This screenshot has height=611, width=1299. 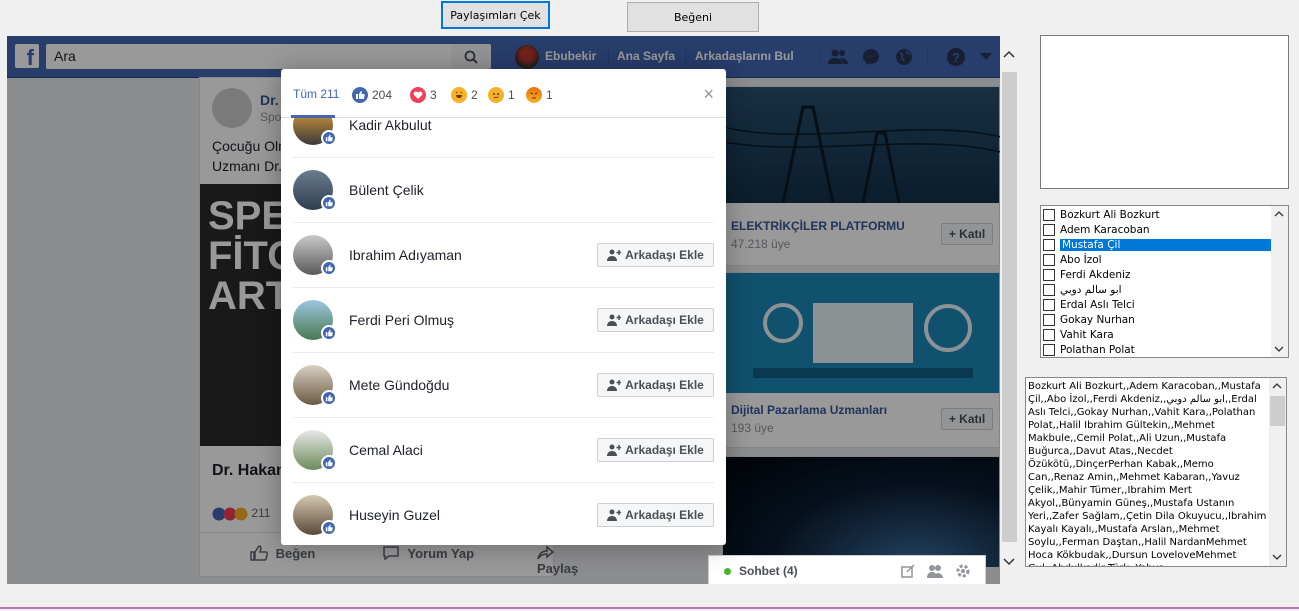 I want to click on reactor-row: Ibrahim Adıyaman Arkadaşı Ekle, so click(x=503, y=255).